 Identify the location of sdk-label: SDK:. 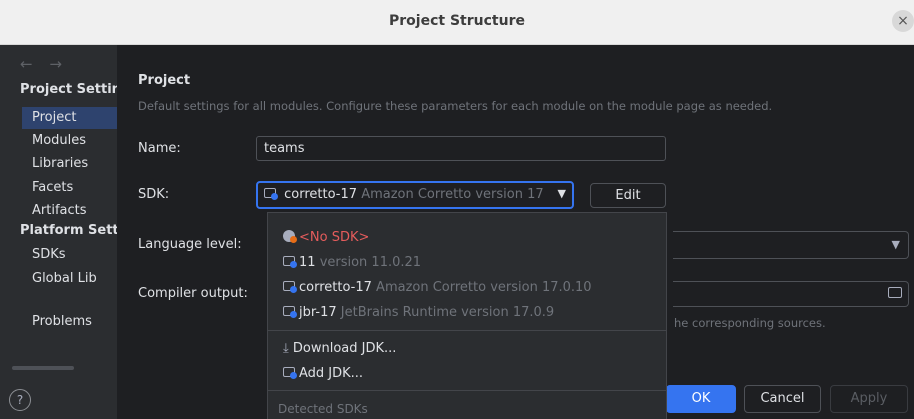
(154, 194).